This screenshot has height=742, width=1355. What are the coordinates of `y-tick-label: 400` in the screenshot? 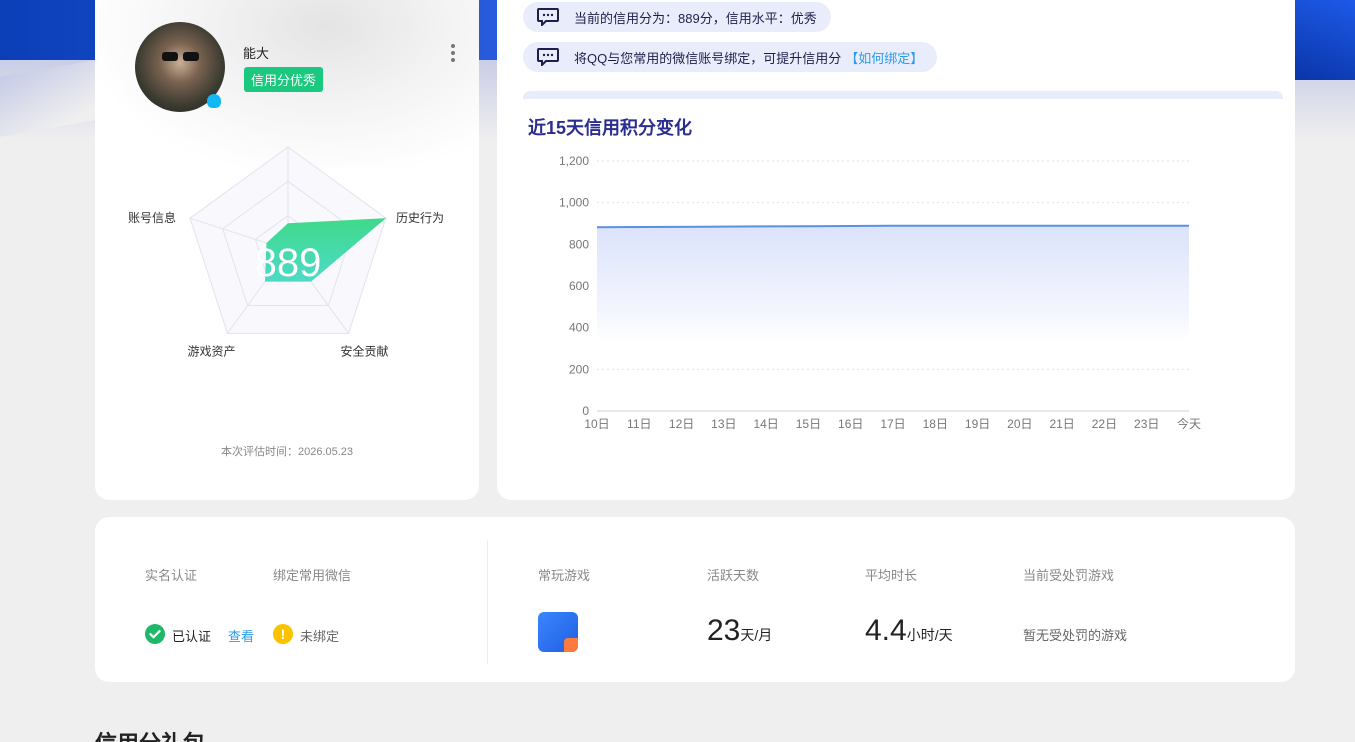 It's located at (579, 328).